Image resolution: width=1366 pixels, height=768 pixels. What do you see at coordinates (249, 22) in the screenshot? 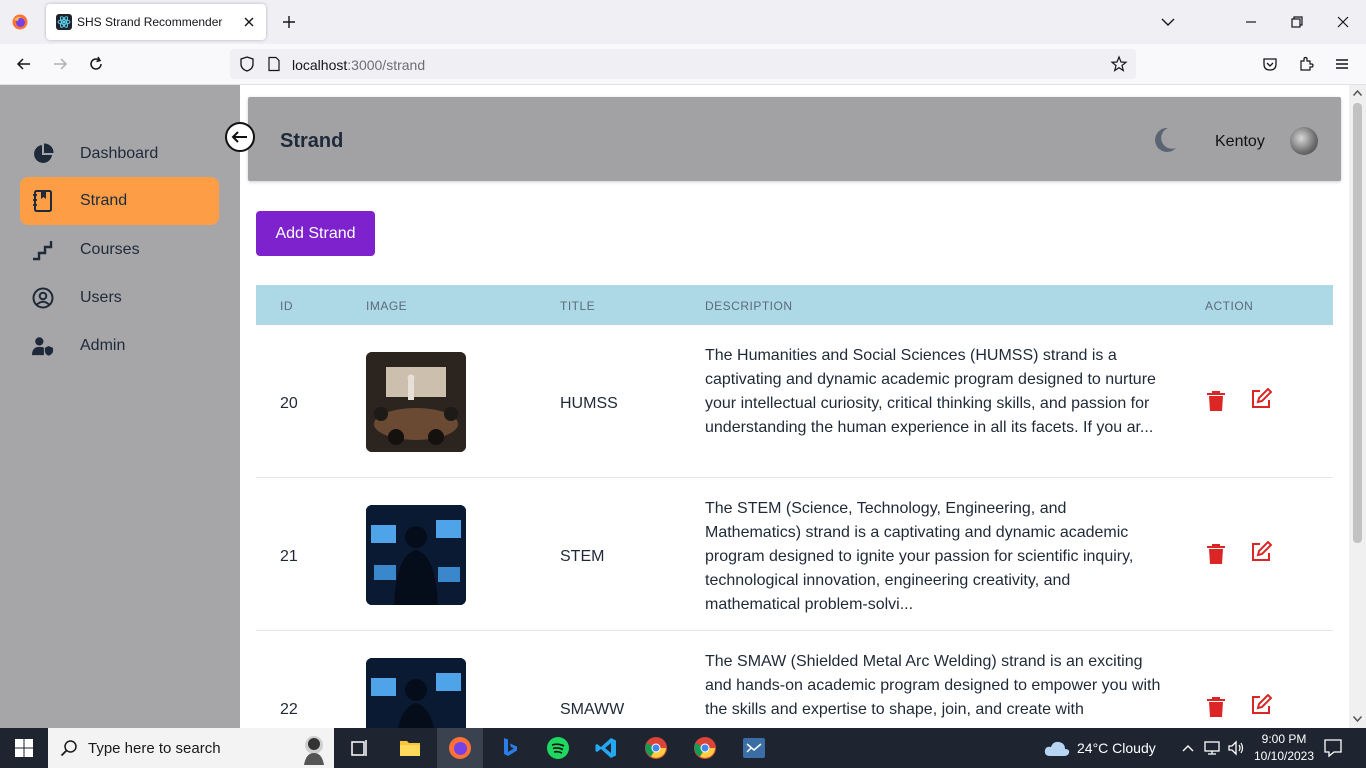
I see `close-tab-icon` at bounding box center [249, 22].